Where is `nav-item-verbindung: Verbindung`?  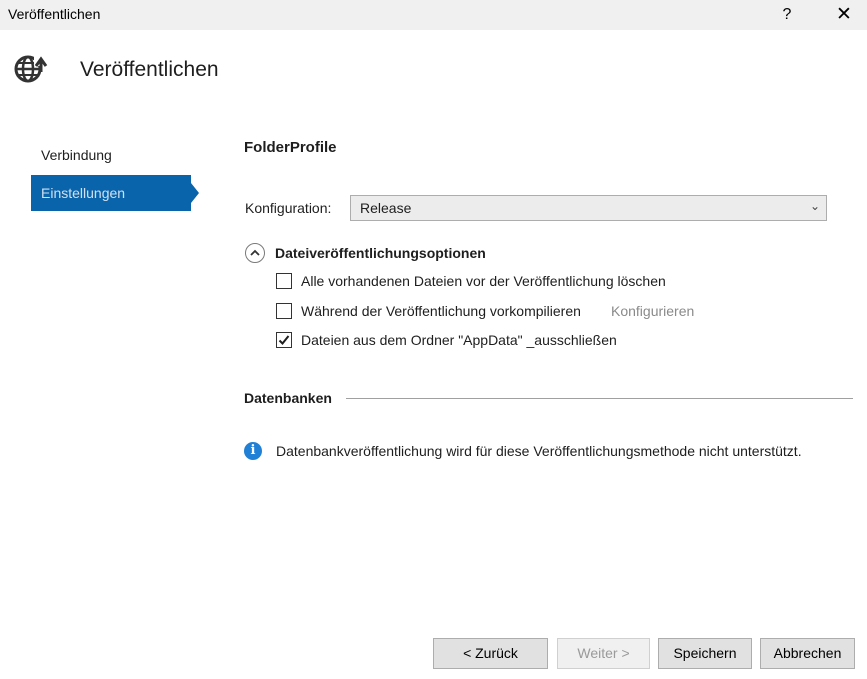
nav-item-verbindung: Verbindung is located at coordinates (111, 155).